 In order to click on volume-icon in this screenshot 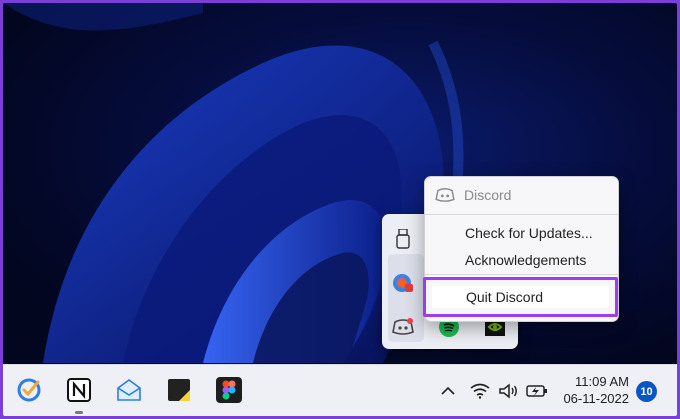, I will do `click(508, 391)`.